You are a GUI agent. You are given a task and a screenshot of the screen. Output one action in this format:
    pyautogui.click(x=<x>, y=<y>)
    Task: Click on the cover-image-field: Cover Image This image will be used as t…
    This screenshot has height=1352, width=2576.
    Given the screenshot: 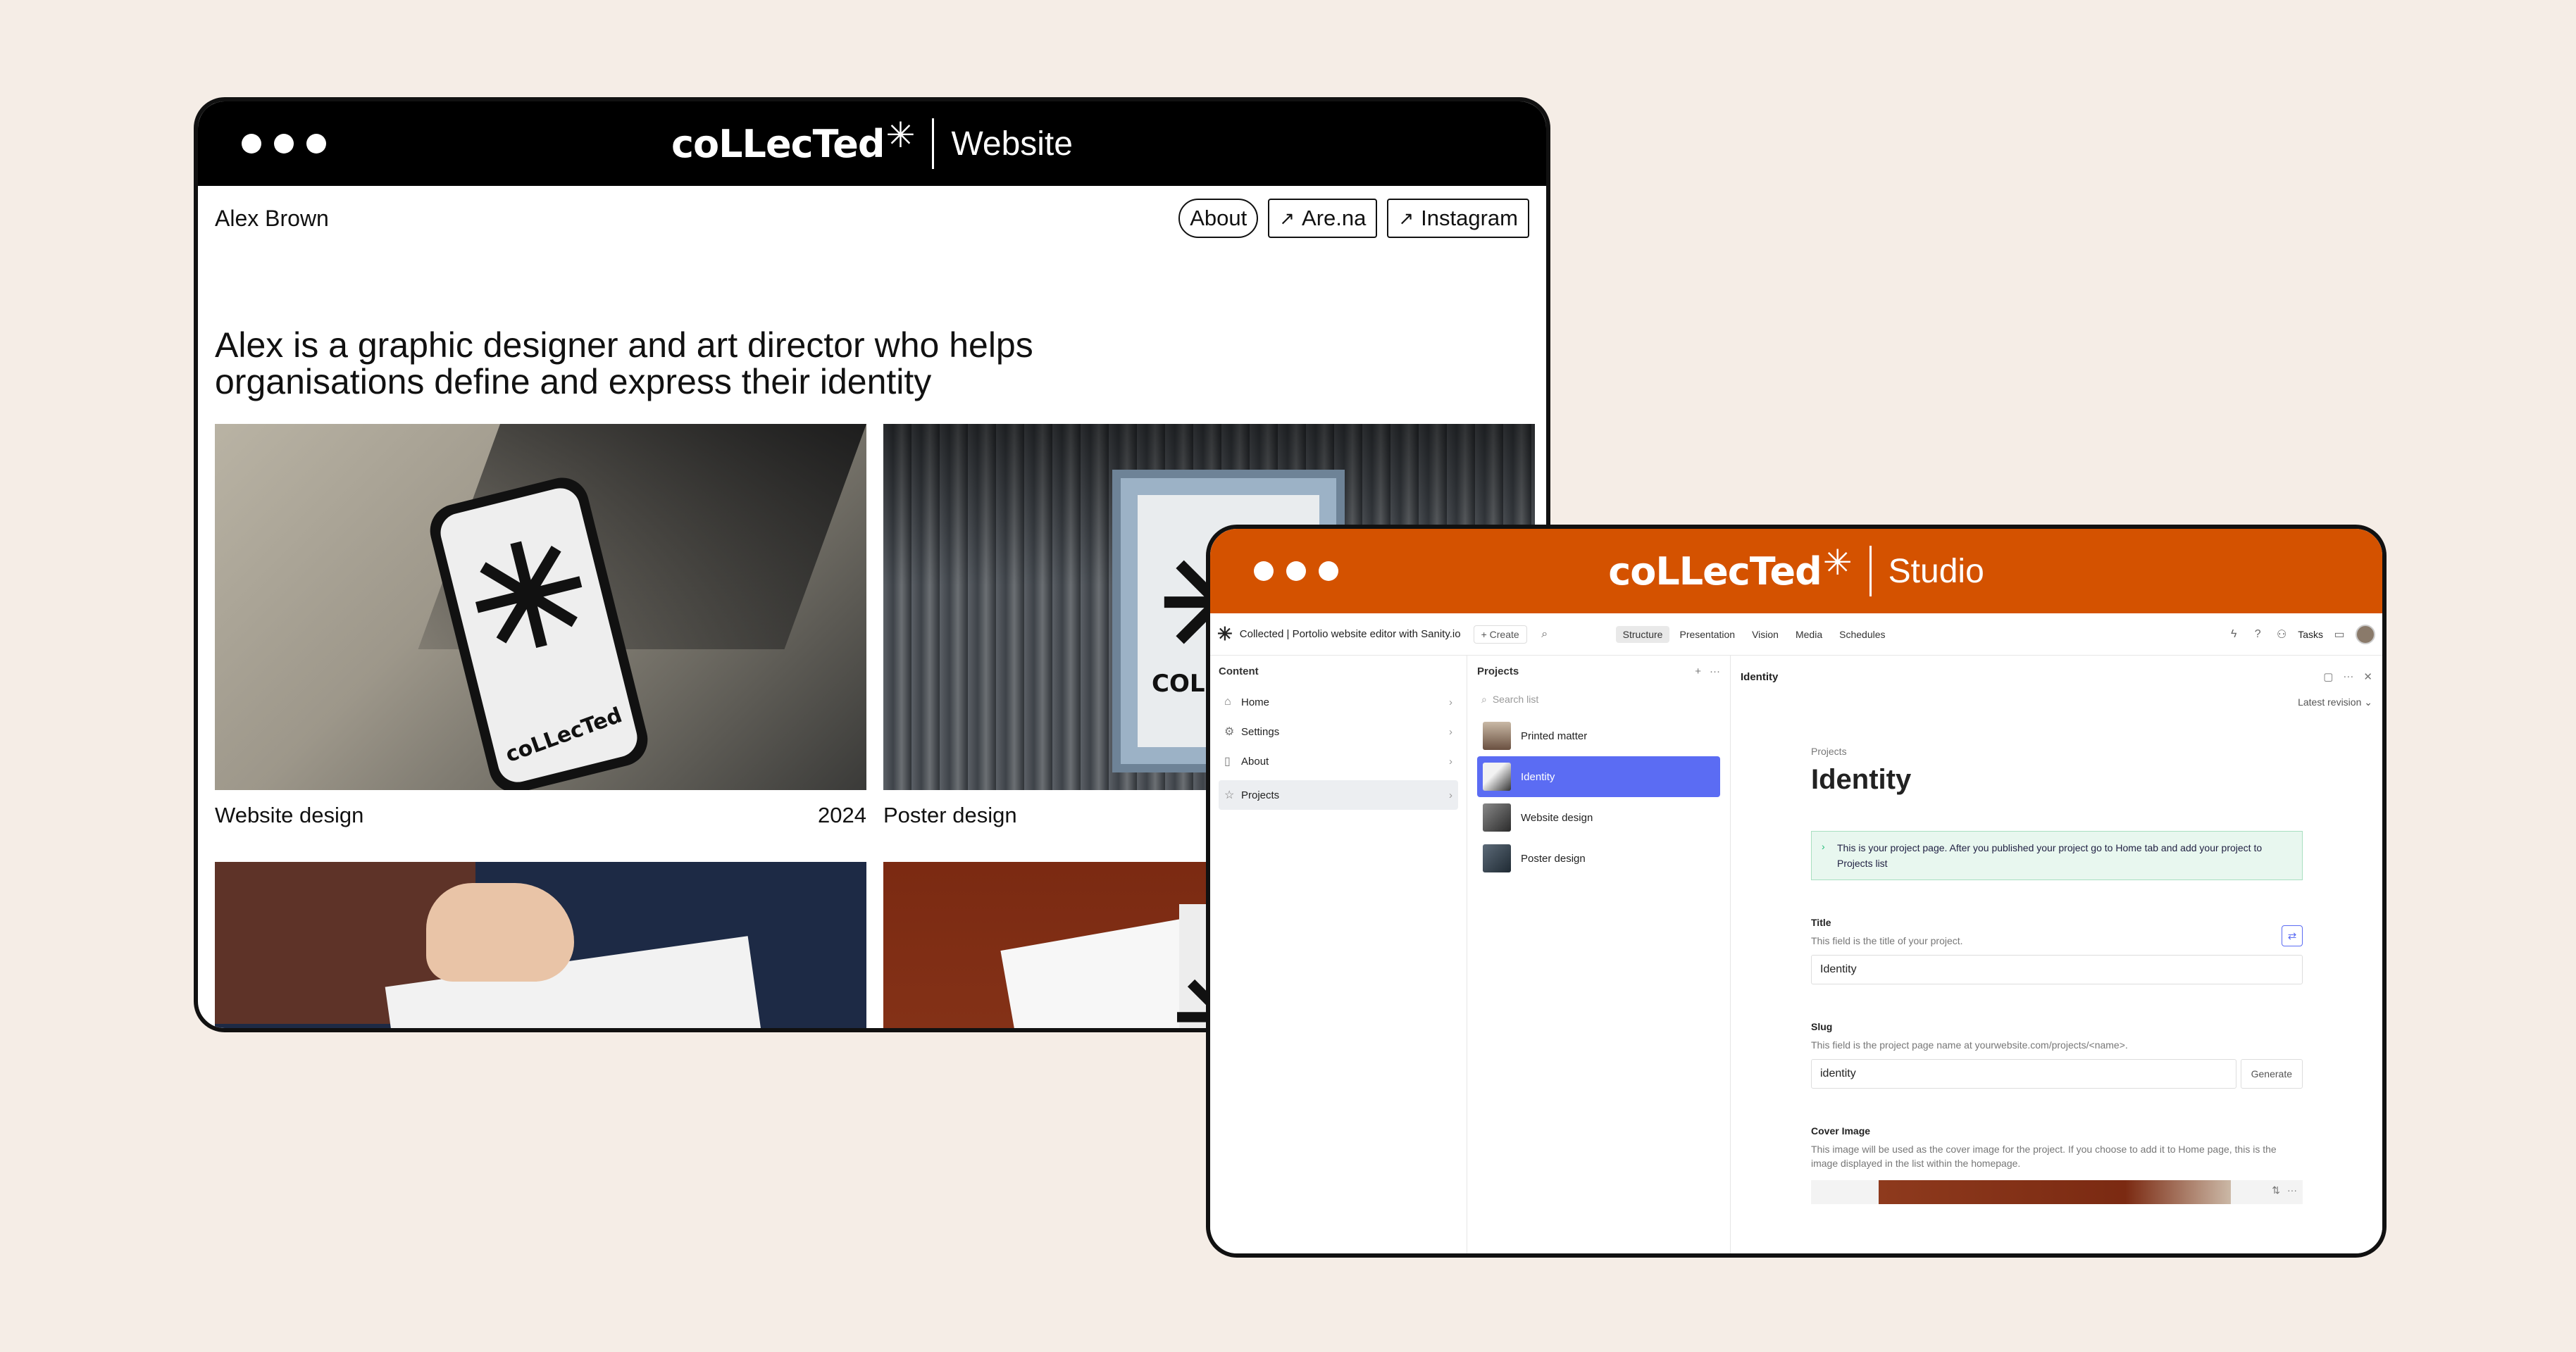 What is the action you would take?
    pyautogui.click(x=2057, y=1164)
    